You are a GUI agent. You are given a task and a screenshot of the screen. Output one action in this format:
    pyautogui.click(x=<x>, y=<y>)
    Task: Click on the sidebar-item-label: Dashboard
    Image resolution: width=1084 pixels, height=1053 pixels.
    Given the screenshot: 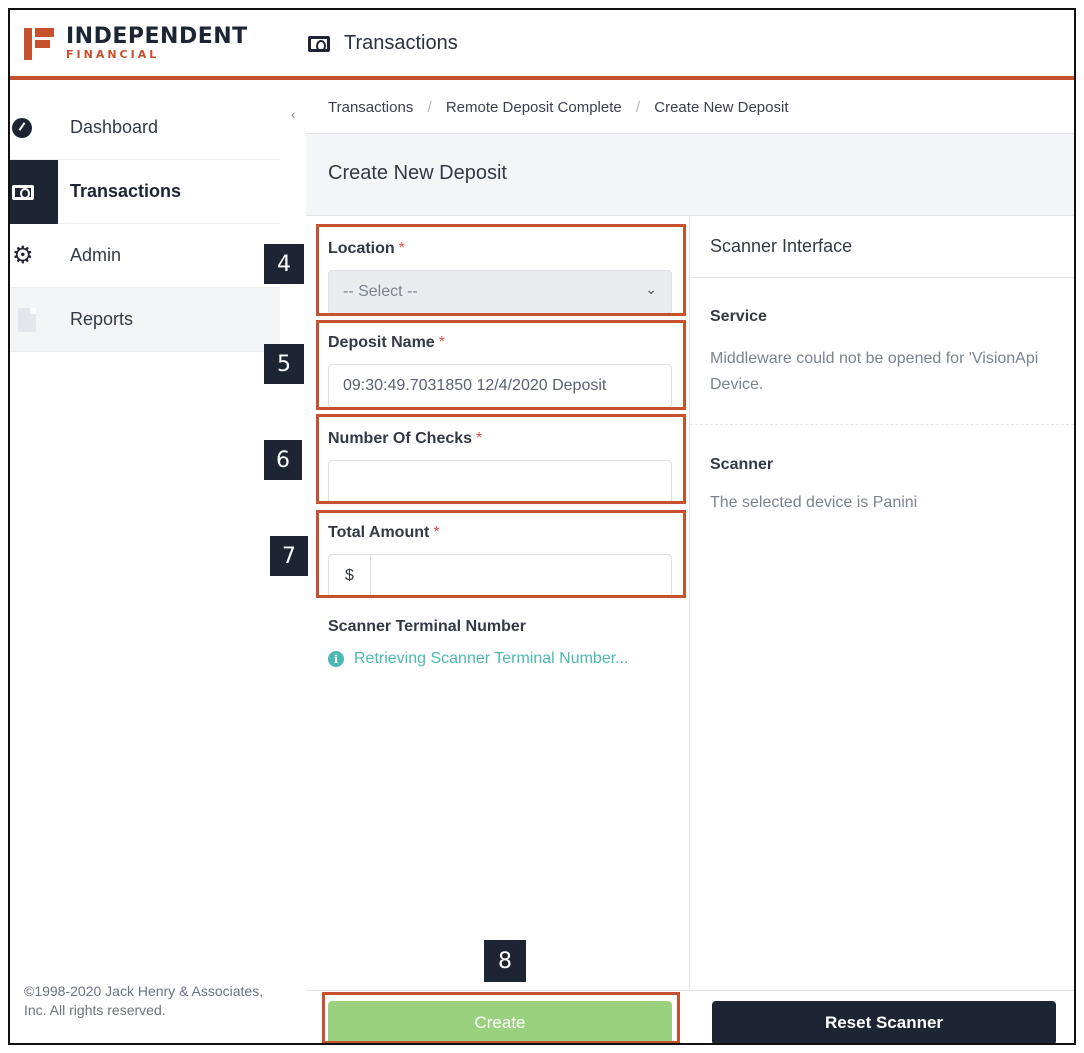 What is the action you would take?
    pyautogui.click(x=114, y=127)
    